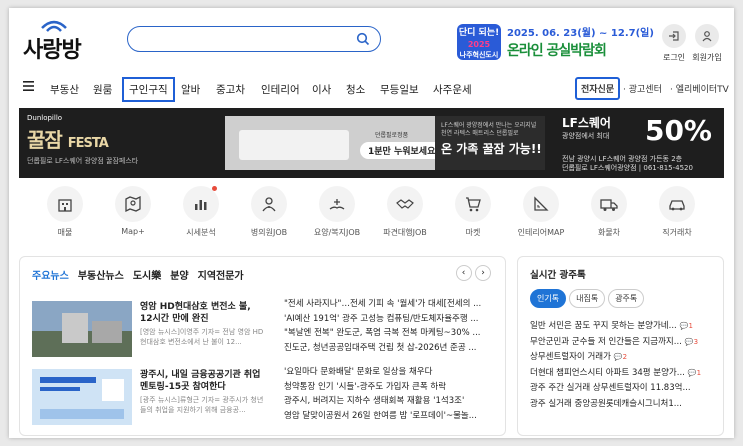  What do you see at coordinates (179, 276) in the screenshot?
I see `tab-presale: 분양` at bounding box center [179, 276].